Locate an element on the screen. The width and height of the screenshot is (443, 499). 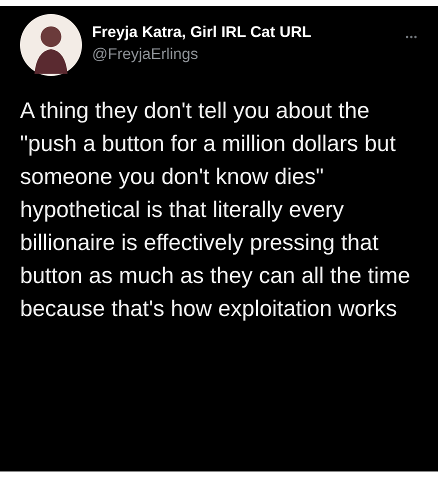
more-button: ••• is located at coordinates (412, 37).